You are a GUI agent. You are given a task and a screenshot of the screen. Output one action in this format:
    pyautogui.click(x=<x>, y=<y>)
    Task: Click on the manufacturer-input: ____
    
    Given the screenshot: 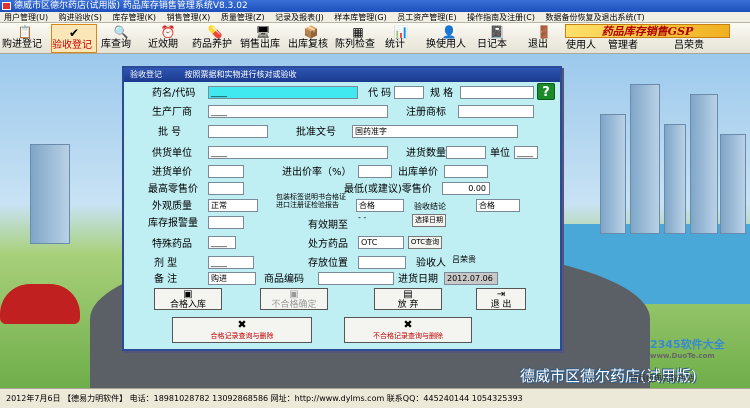 What is the action you would take?
    pyautogui.click(x=298, y=111)
    